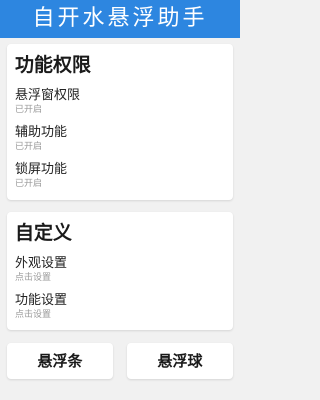  Describe the element at coordinates (44, 233) in the screenshot. I see `custom-card-title: 自定义` at that location.